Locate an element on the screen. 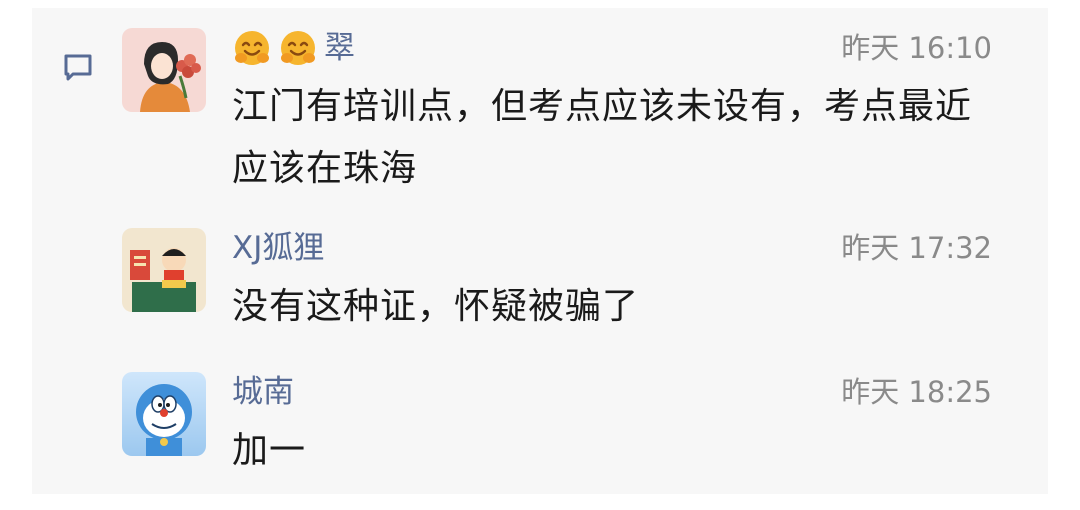 The image size is (1080, 510). comment-time: 昨天 16:10 is located at coordinates (916, 48).